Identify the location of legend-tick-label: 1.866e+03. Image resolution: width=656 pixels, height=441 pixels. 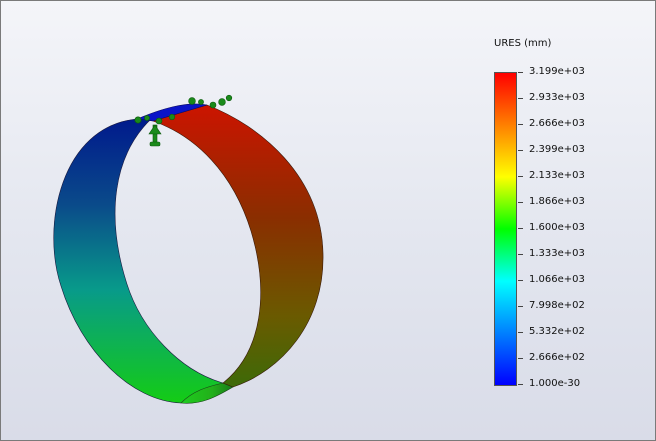
(557, 201).